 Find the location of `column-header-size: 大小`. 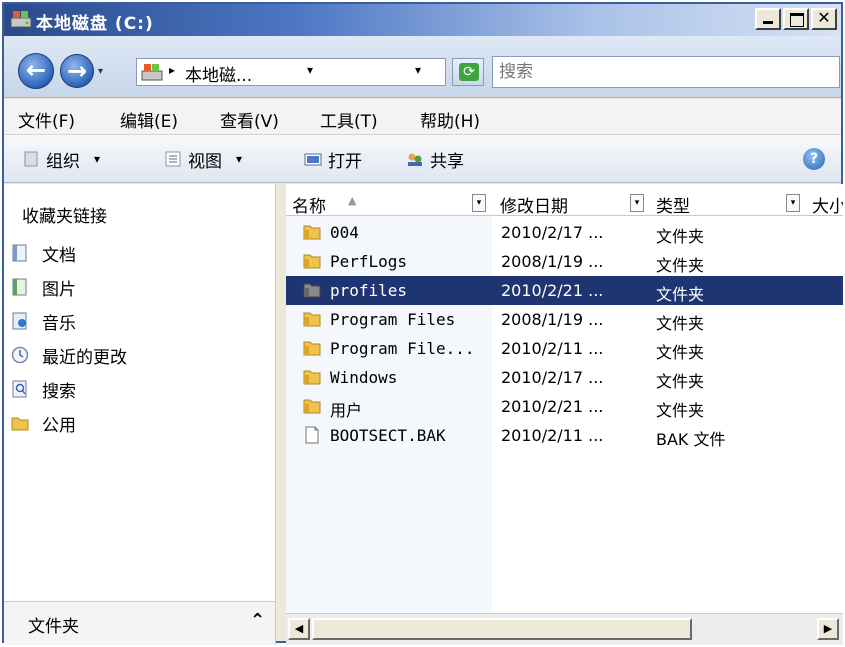

column-header-size: 大小 is located at coordinates (824, 203).